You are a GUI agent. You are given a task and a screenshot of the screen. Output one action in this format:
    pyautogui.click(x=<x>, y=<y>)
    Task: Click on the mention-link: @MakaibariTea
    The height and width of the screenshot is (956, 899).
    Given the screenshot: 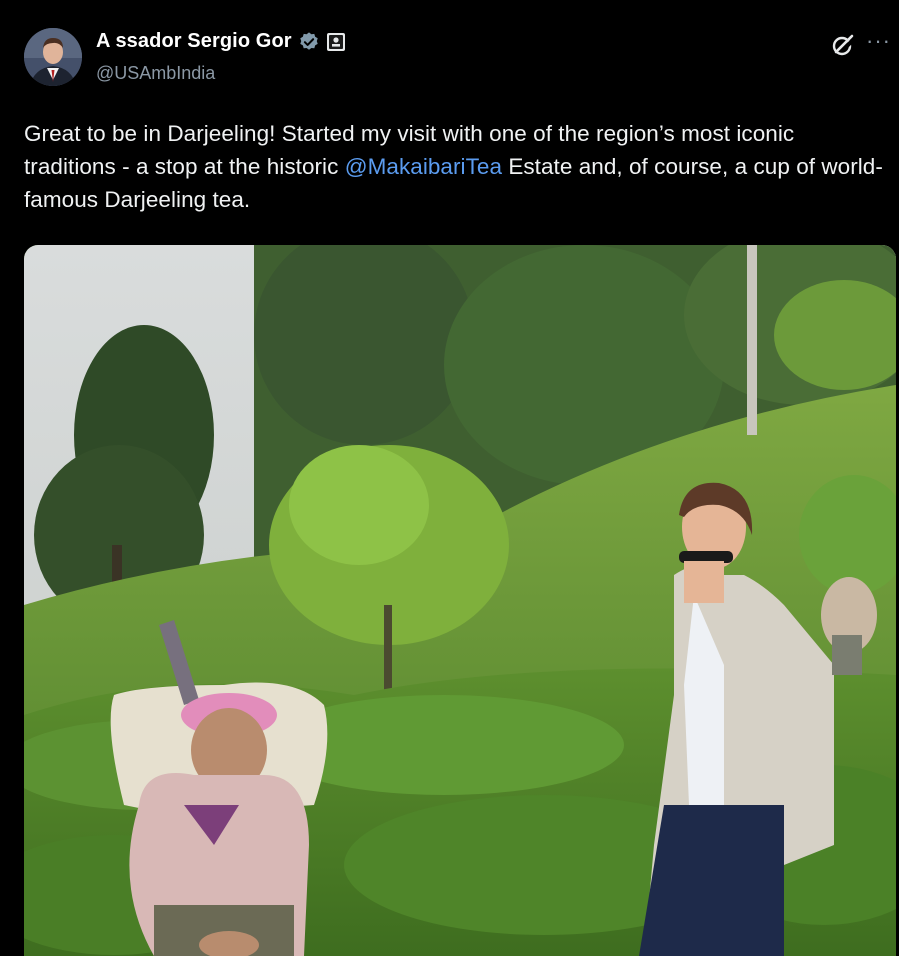 What is the action you would take?
    pyautogui.click(x=423, y=166)
    